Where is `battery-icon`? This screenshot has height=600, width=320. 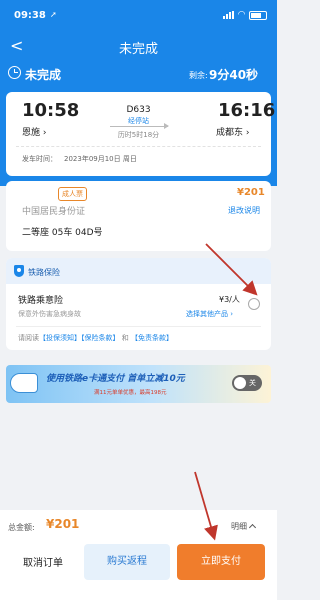 battery-icon is located at coordinates (258, 15).